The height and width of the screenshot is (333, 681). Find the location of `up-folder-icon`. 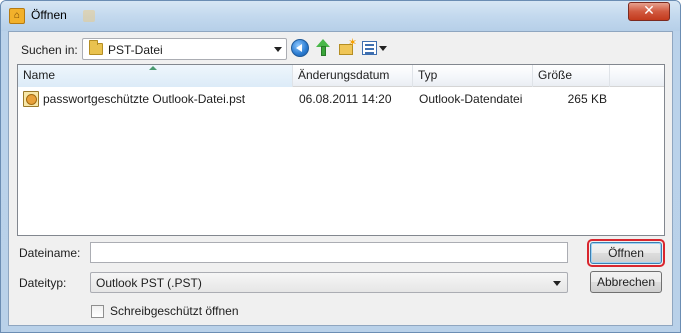

up-folder-icon is located at coordinates (323, 48).